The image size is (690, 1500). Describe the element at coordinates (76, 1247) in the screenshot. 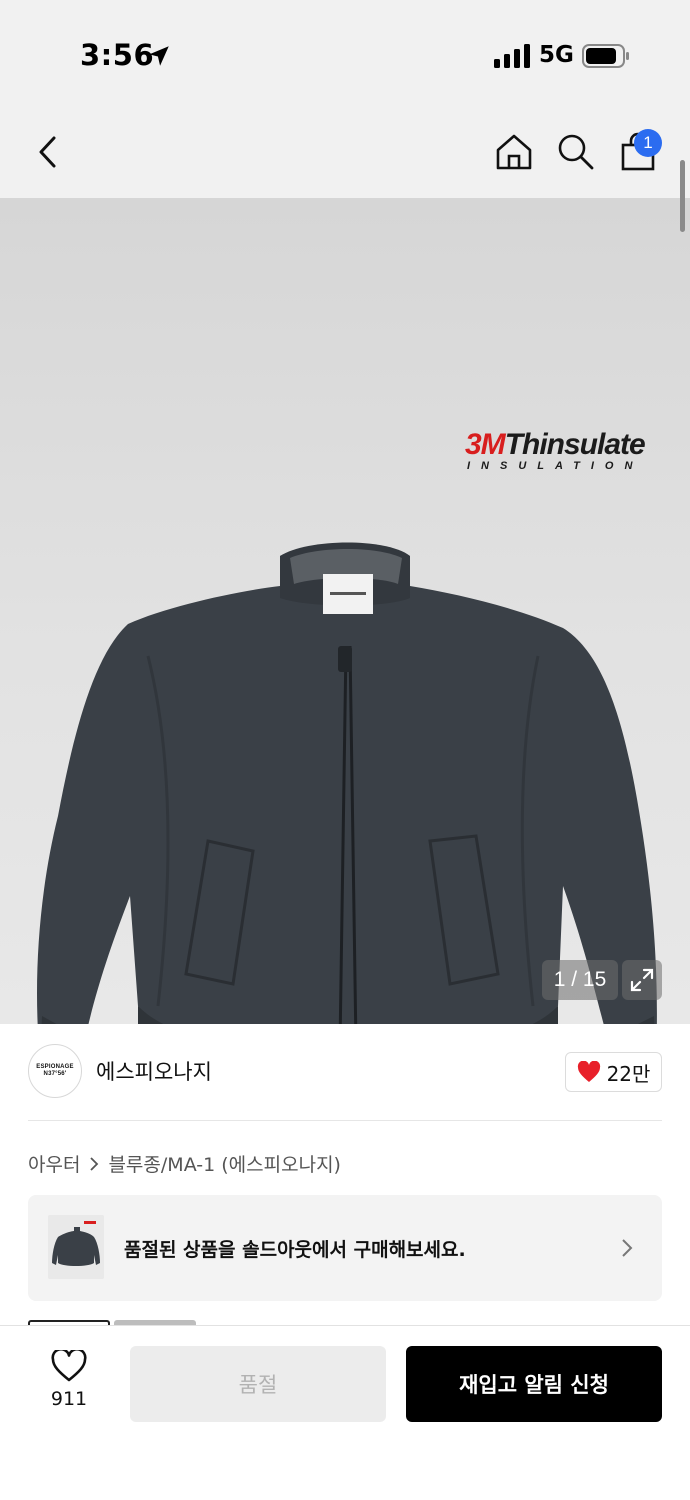

I see `product-thumbnail` at that location.